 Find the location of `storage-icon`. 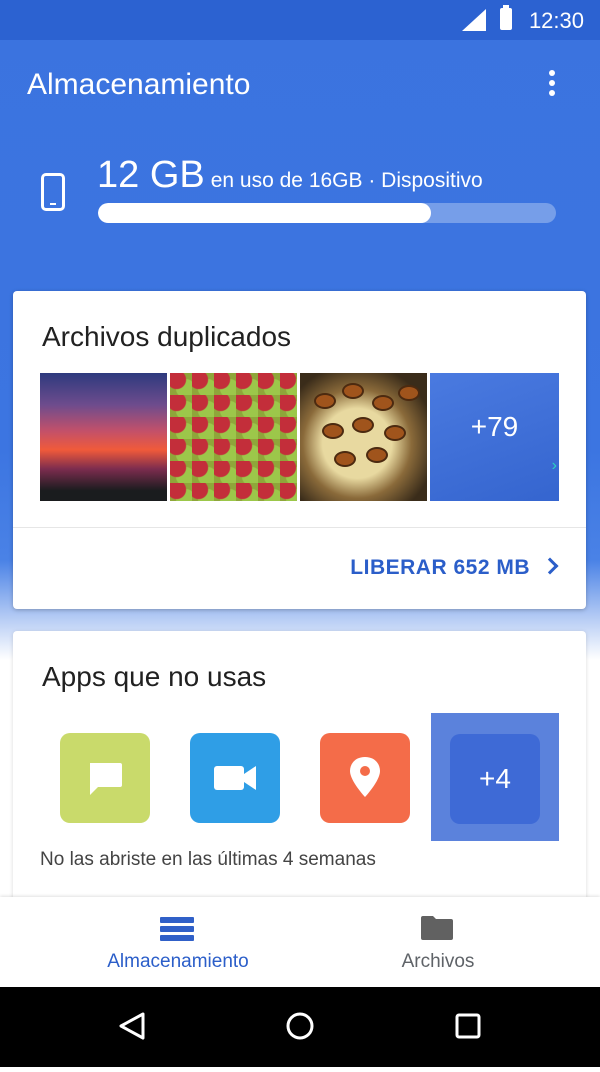

storage-icon is located at coordinates (177, 930).